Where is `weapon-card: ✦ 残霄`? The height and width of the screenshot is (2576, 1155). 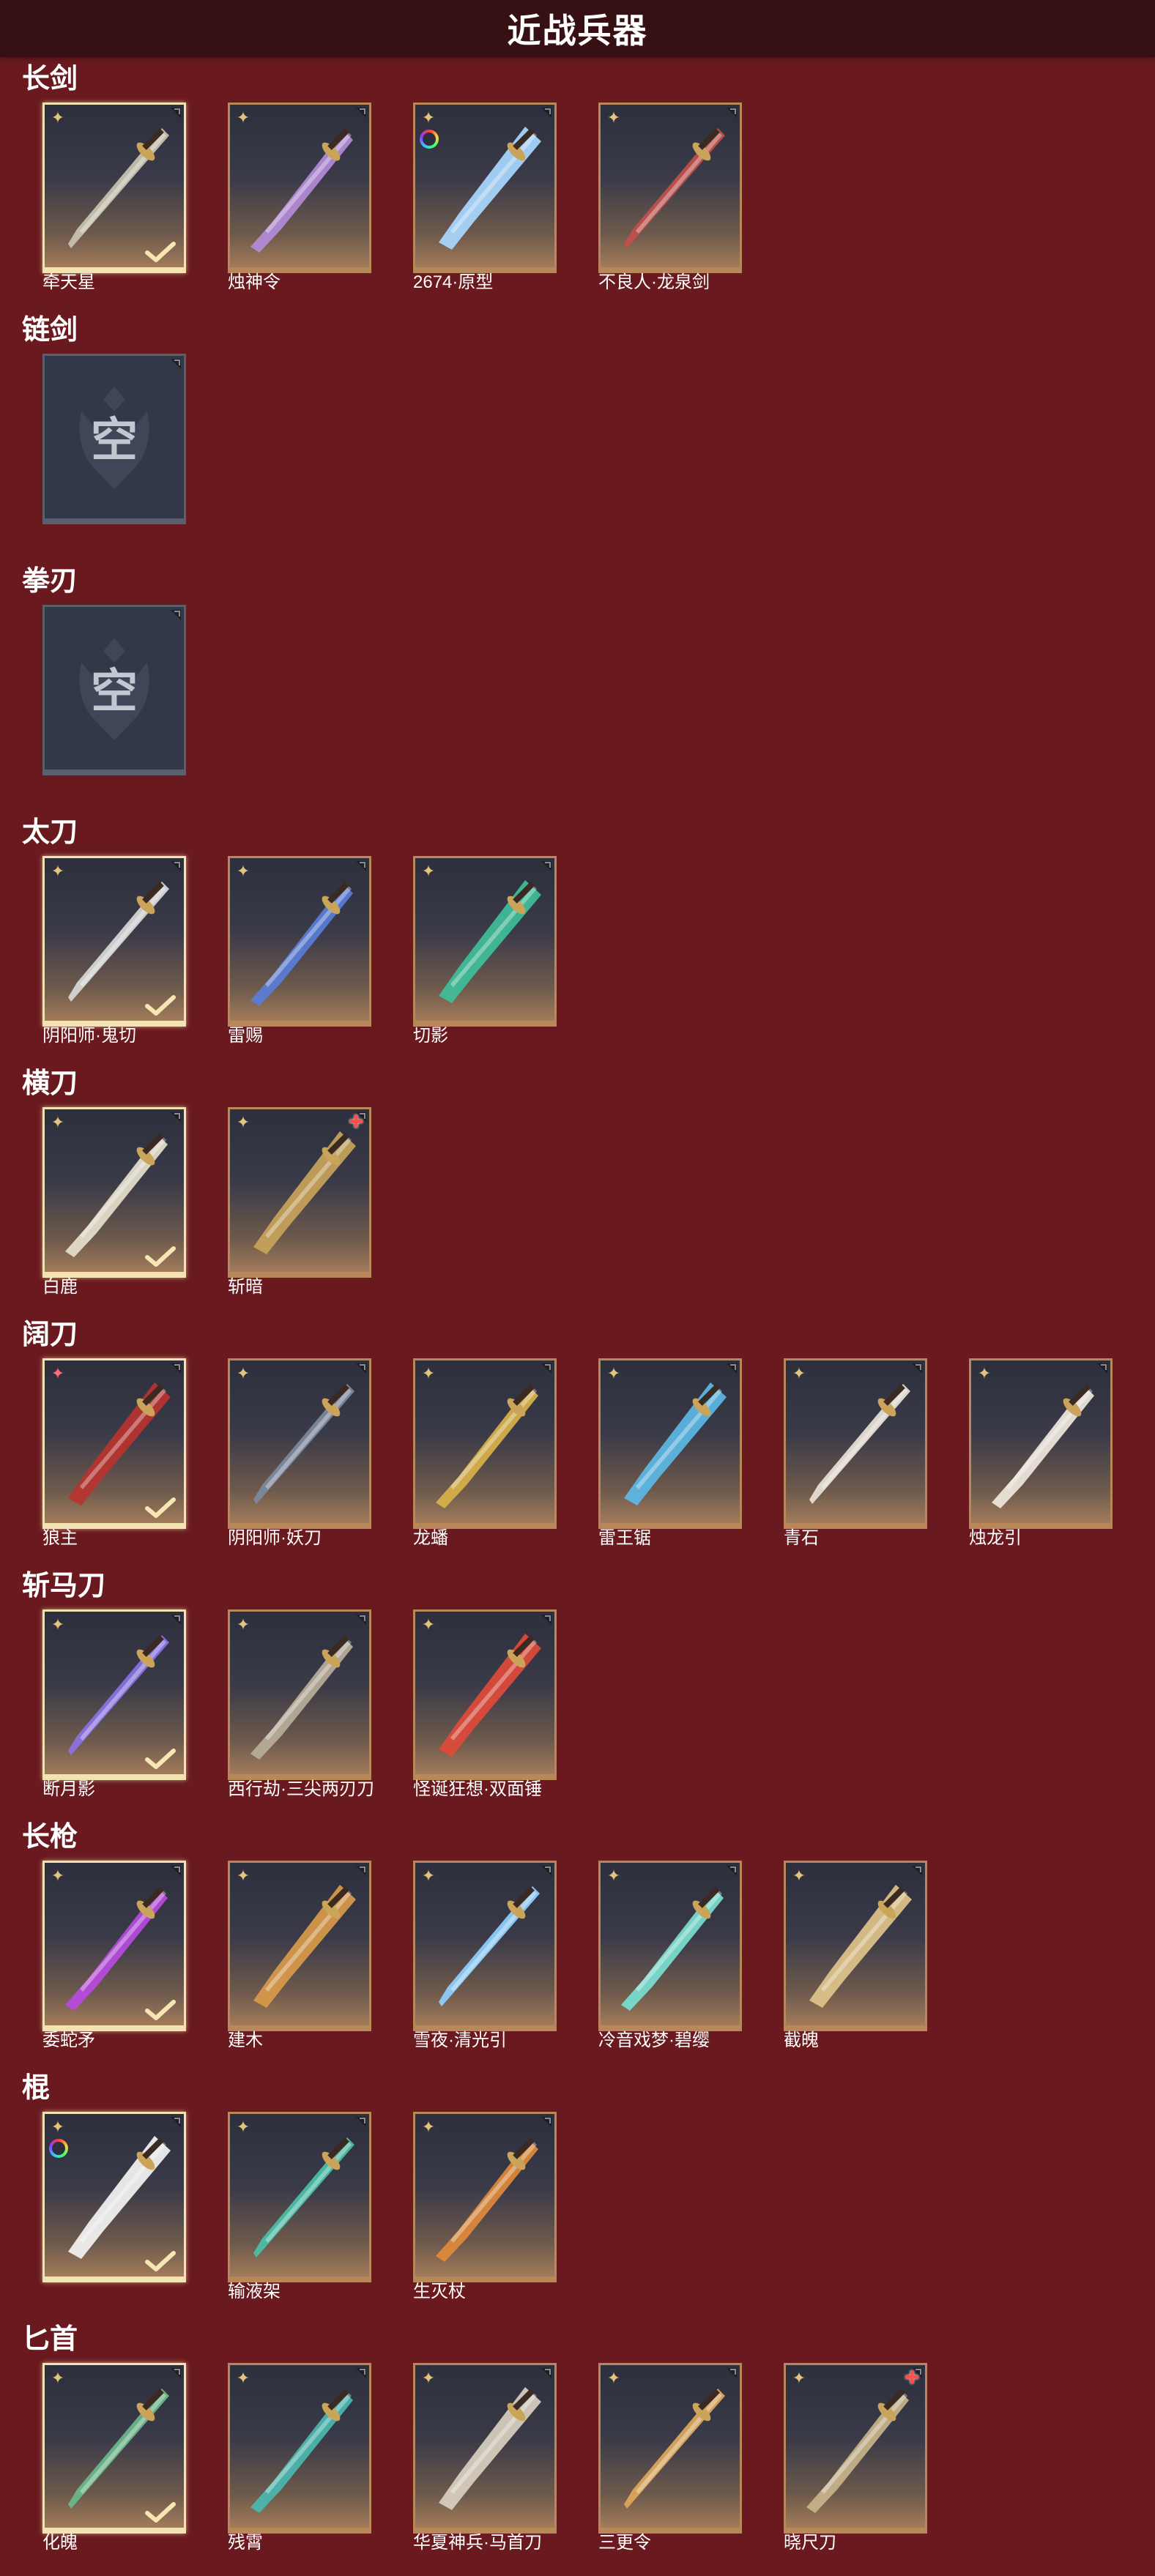
weapon-card: ✦ 残霄 is located at coordinates (299, 2458).